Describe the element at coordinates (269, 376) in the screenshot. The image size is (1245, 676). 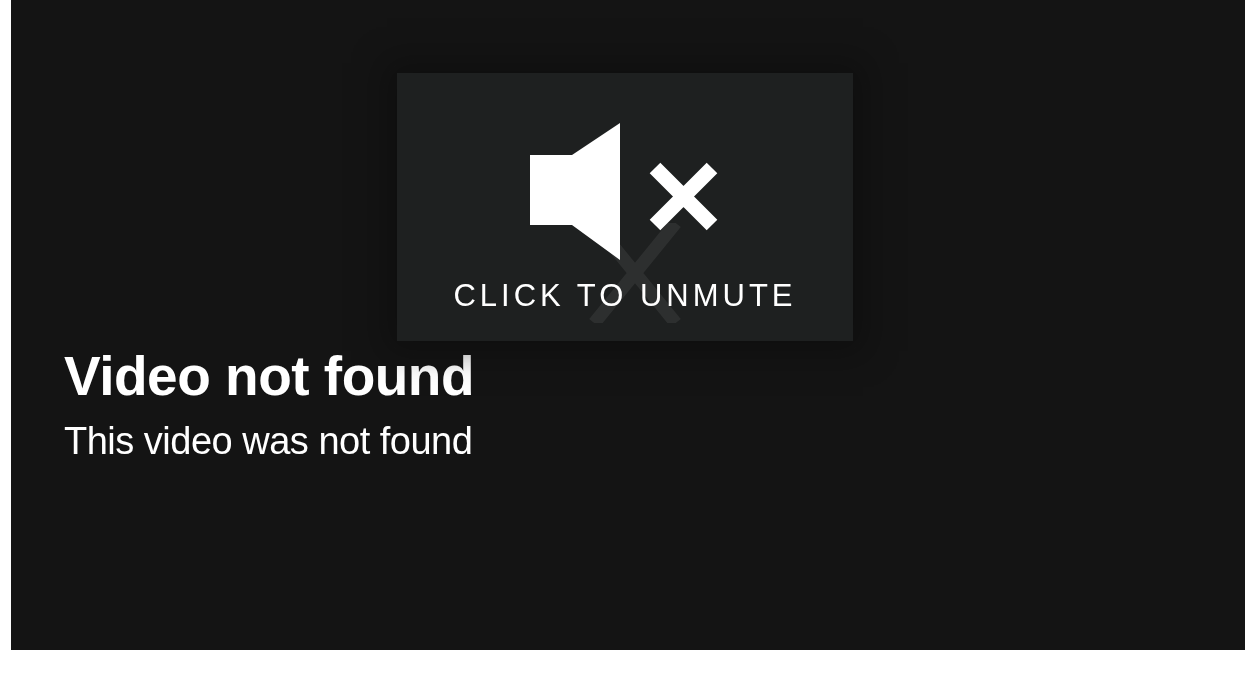
I see `error-title: Video not found` at that location.